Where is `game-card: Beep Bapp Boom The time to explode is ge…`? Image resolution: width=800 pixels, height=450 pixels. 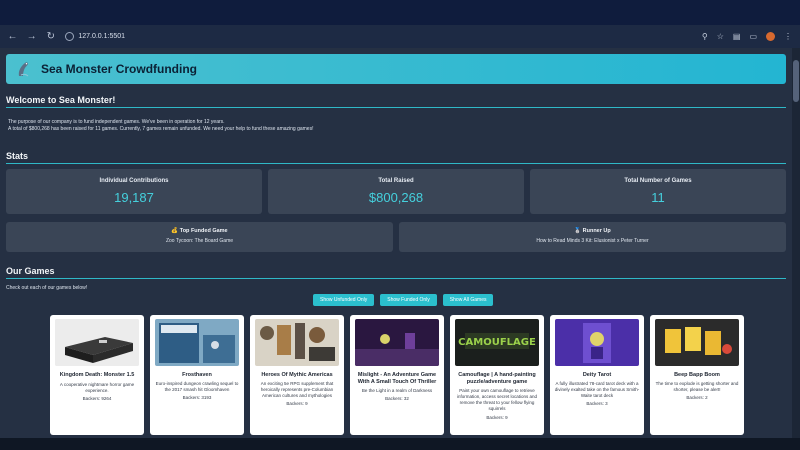 game-card: Beep Bapp Boom The time to explode is ge… is located at coordinates (697, 375).